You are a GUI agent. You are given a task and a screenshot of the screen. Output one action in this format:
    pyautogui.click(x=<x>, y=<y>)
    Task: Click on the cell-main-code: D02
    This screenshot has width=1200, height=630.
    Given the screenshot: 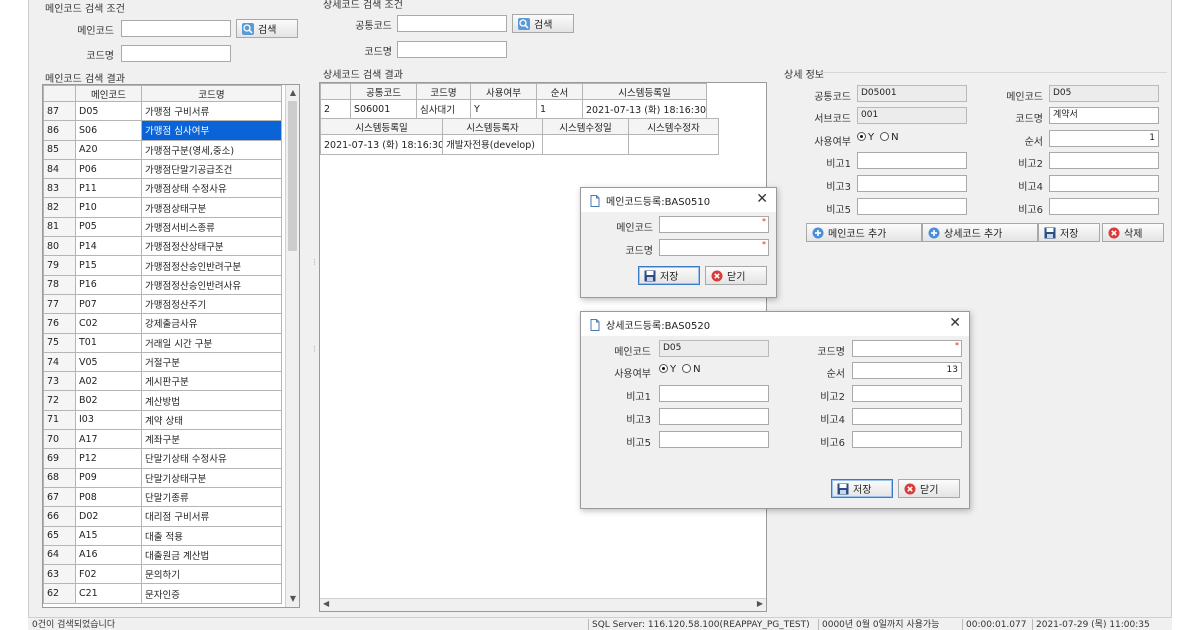 What is the action you would take?
    pyautogui.click(x=108, y=516)
    